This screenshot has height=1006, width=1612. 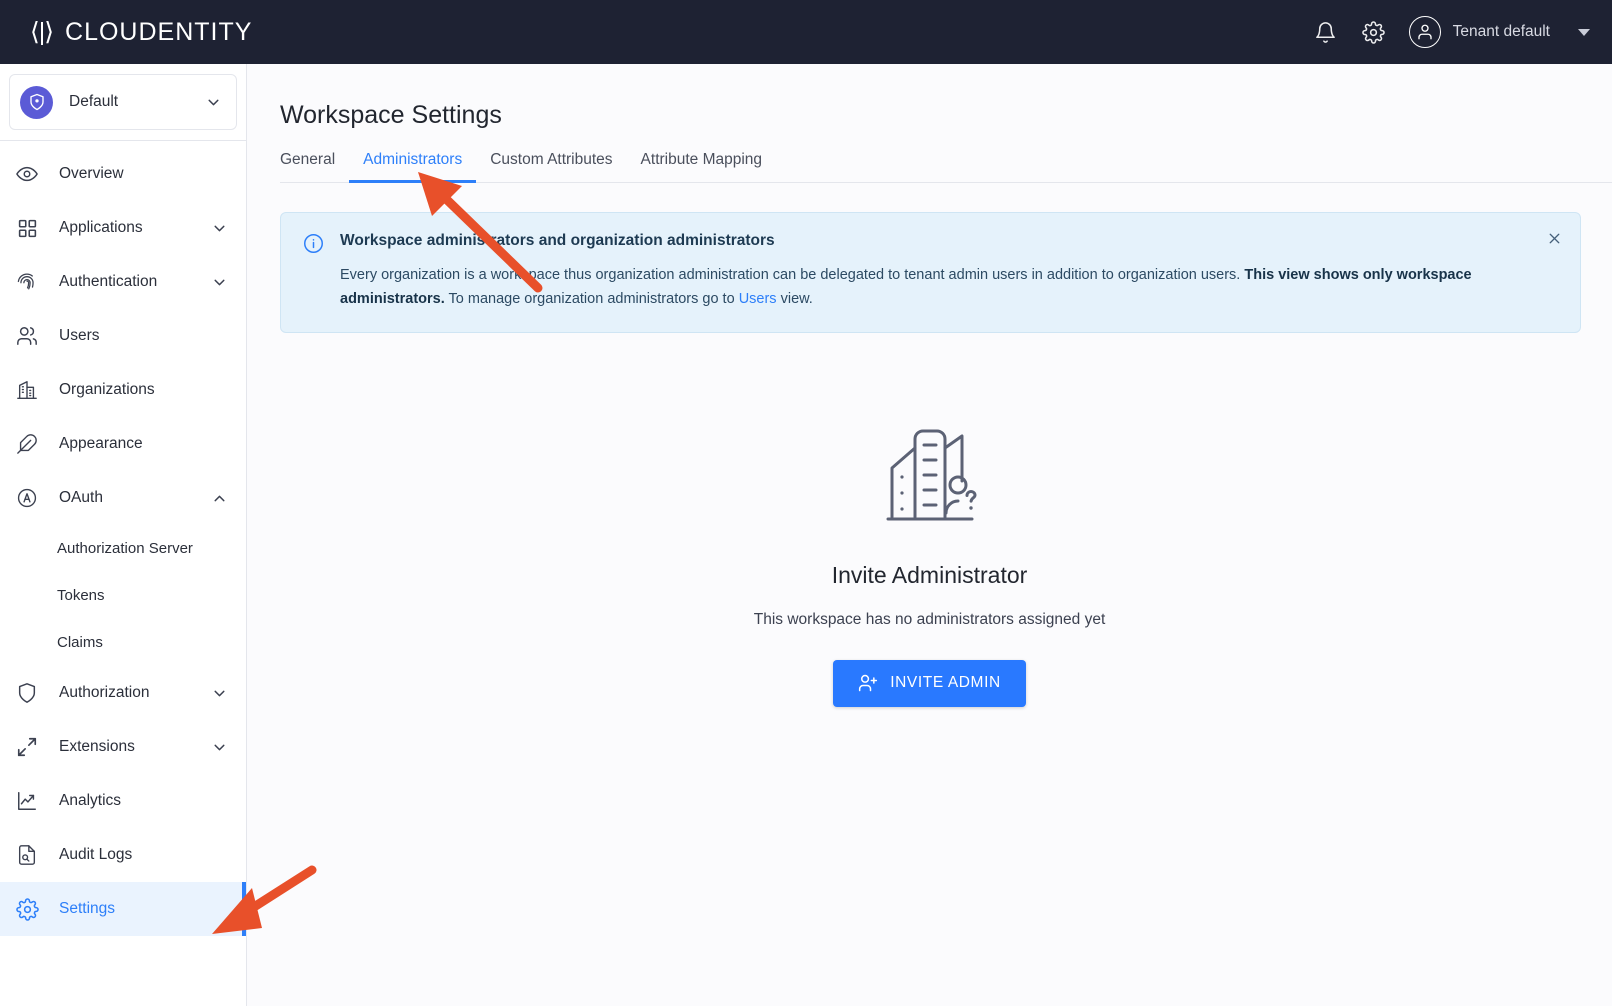 I want to click on user-menu: Tenant default, so click(x=1479, y=32).